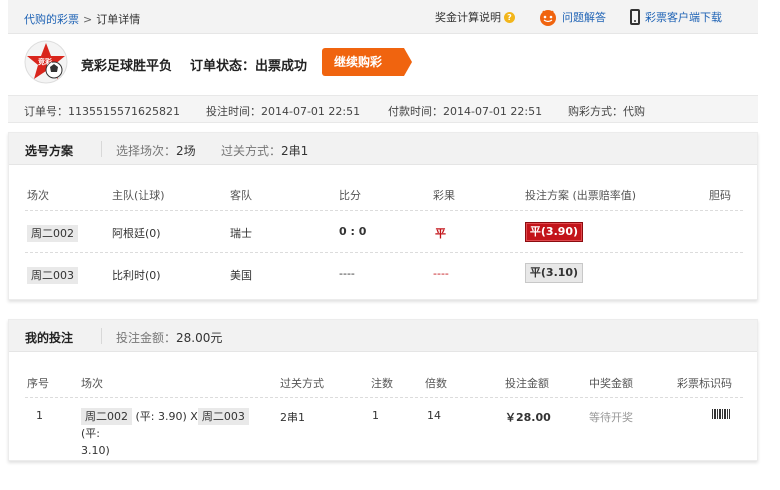 This screenshot has width=780, height=490. I want to click on col-result: 彩果, so click(444, 195).